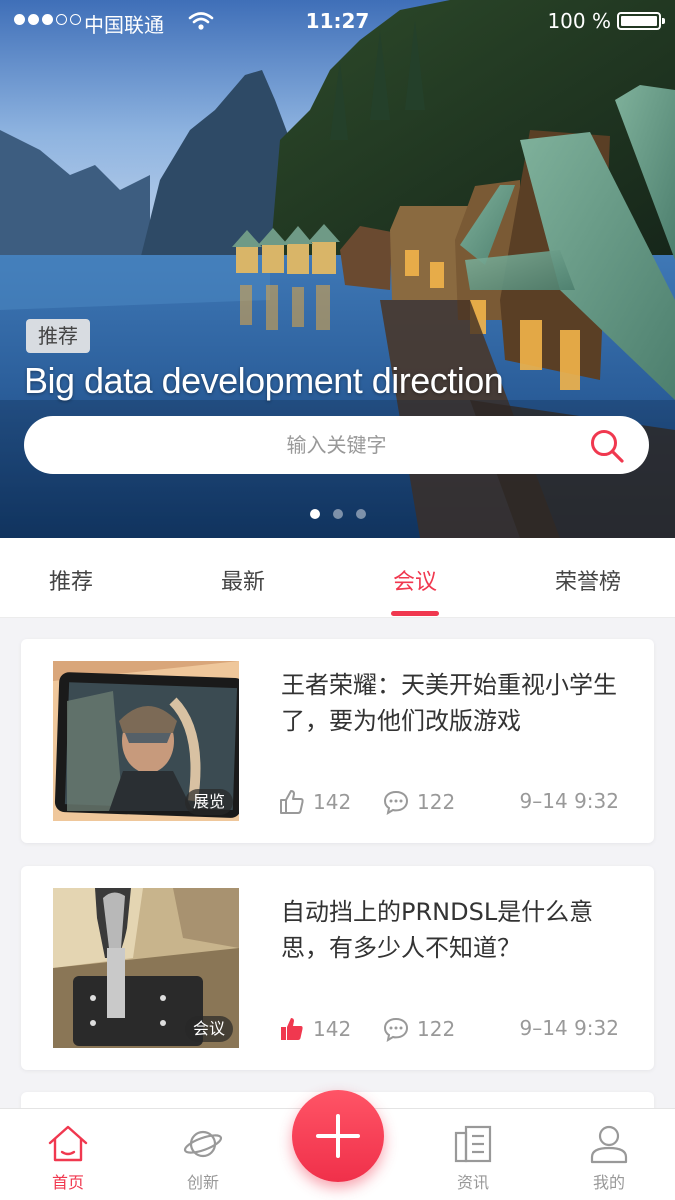 The image size is (675, 1200). I want to click on nav-profile: 我的, so click(609, 1158).